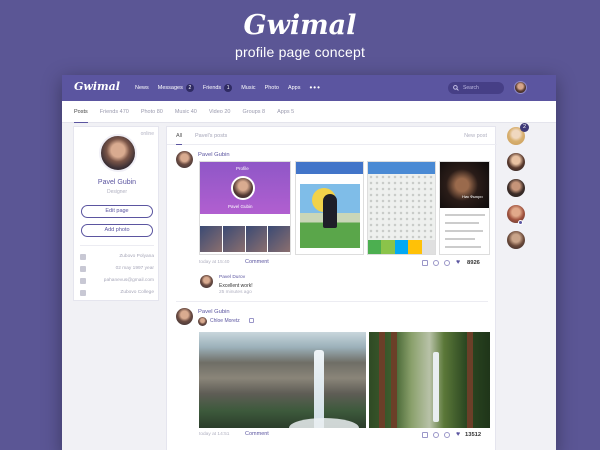  What do you see at coordinates (117, 292) in the screenshot?
I see `info-row-education: Zubovo College` at bounding box center [117, 292].